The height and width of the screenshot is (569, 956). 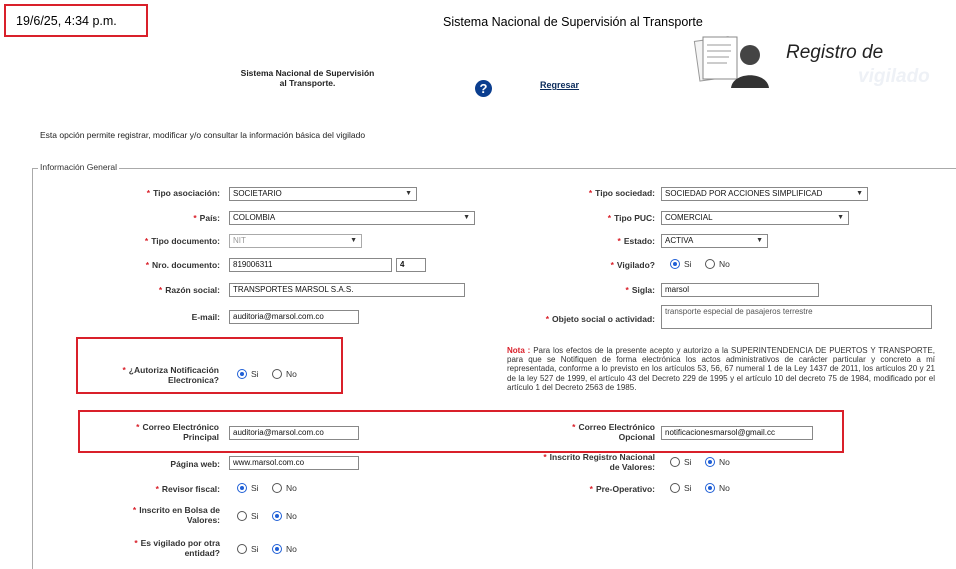 I want to click on label-sigla: * Sigla:, so click(x=640, y=290).